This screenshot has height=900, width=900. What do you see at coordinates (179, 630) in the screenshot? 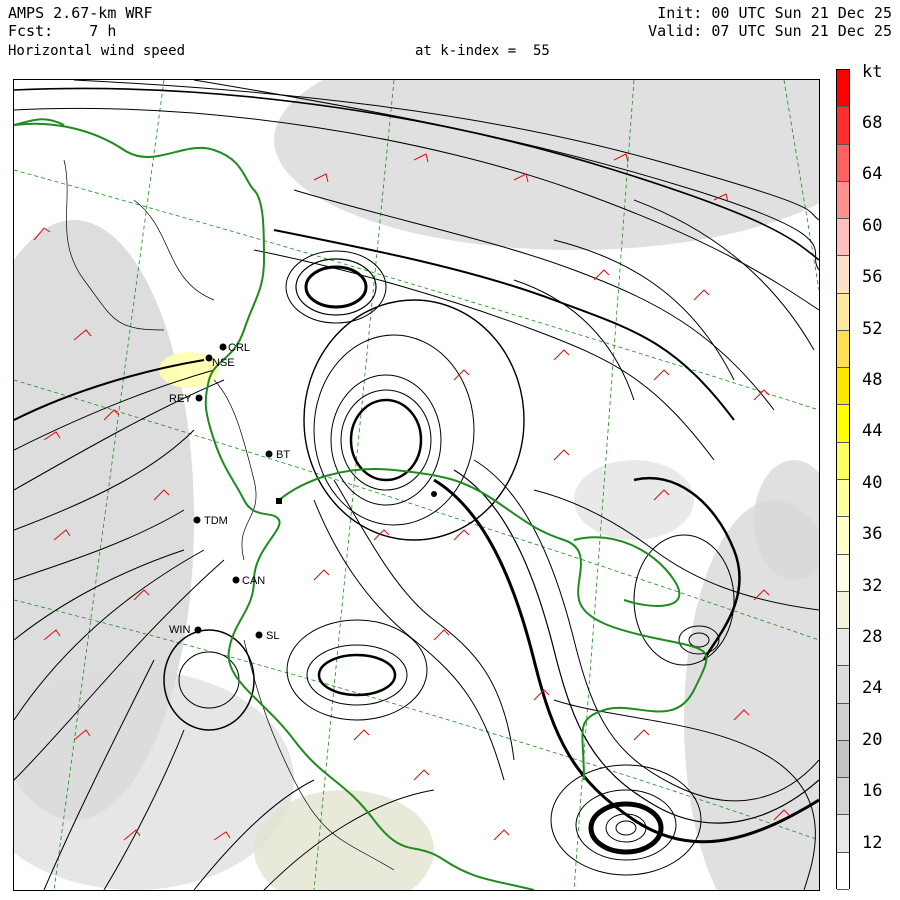
I see `station-label: WIN` at bounding box center [179, 630].